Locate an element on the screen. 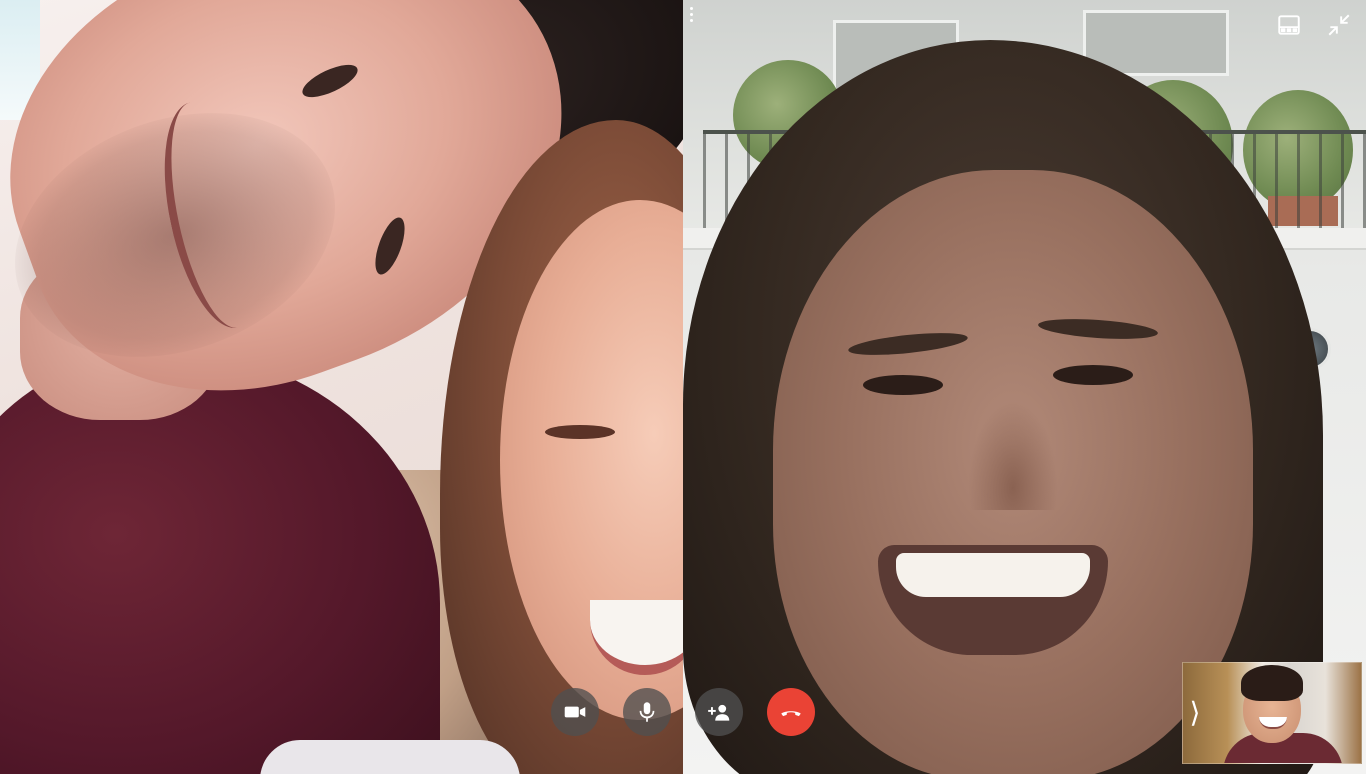 This screenshot has width=1366, height=774. camera-toggle-button is located at coordinates (575, 712).